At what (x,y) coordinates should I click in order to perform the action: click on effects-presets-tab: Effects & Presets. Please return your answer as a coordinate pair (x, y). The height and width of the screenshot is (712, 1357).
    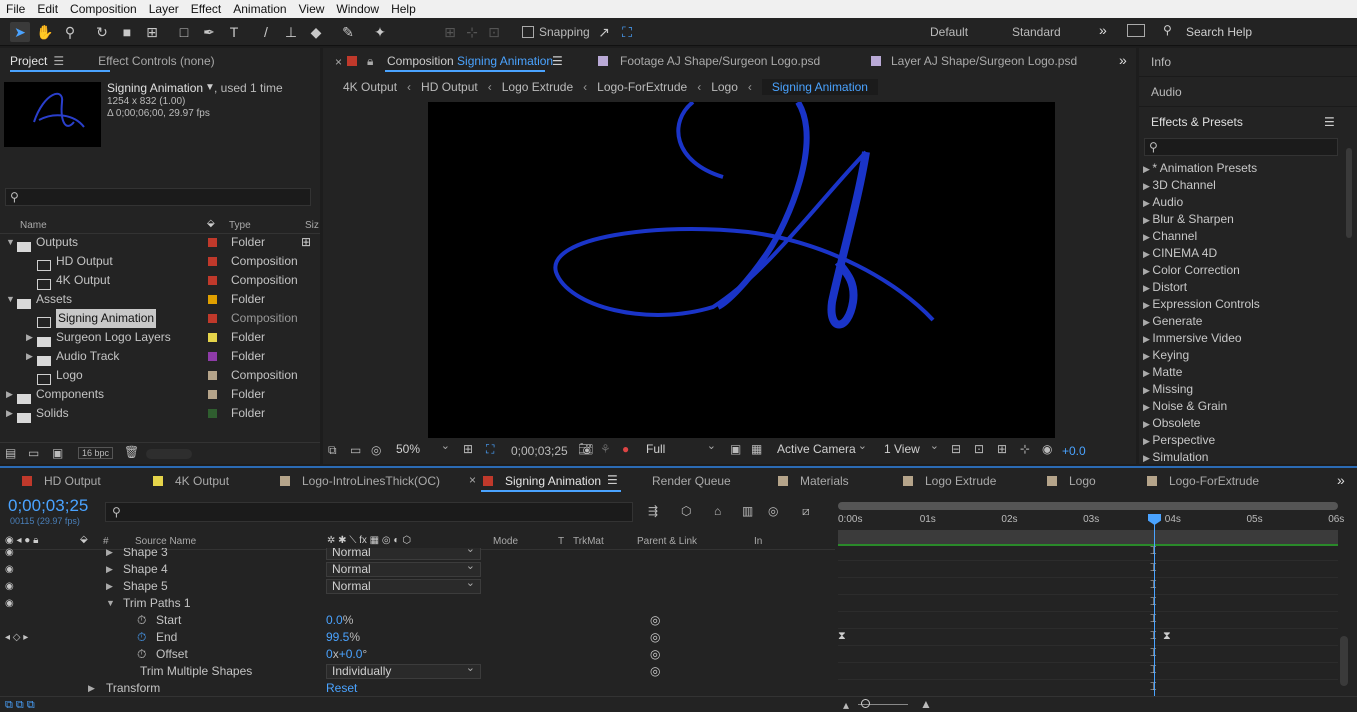
    Looking at the image, I should click on (1197, 122).